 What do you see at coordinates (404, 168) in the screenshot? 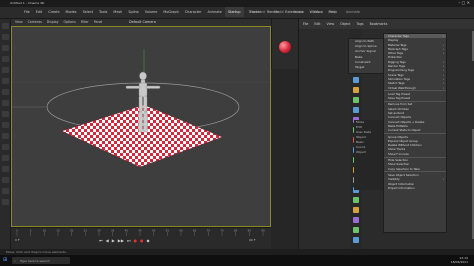
I see `context-menu-label: Copy Selection to Take` at bounding box center [404, 168].